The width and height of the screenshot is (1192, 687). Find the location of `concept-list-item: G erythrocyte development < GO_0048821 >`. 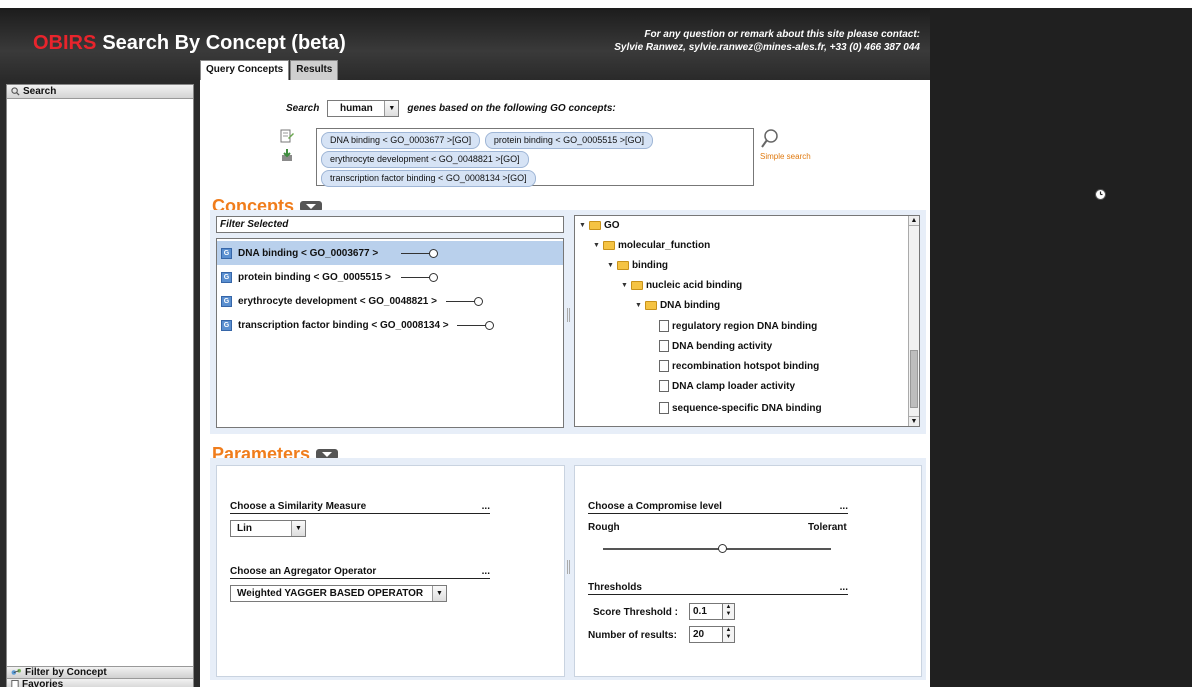

concept-list-item: G erythrocyte development < GO_0048821 > is located at coordinates (390, 301).